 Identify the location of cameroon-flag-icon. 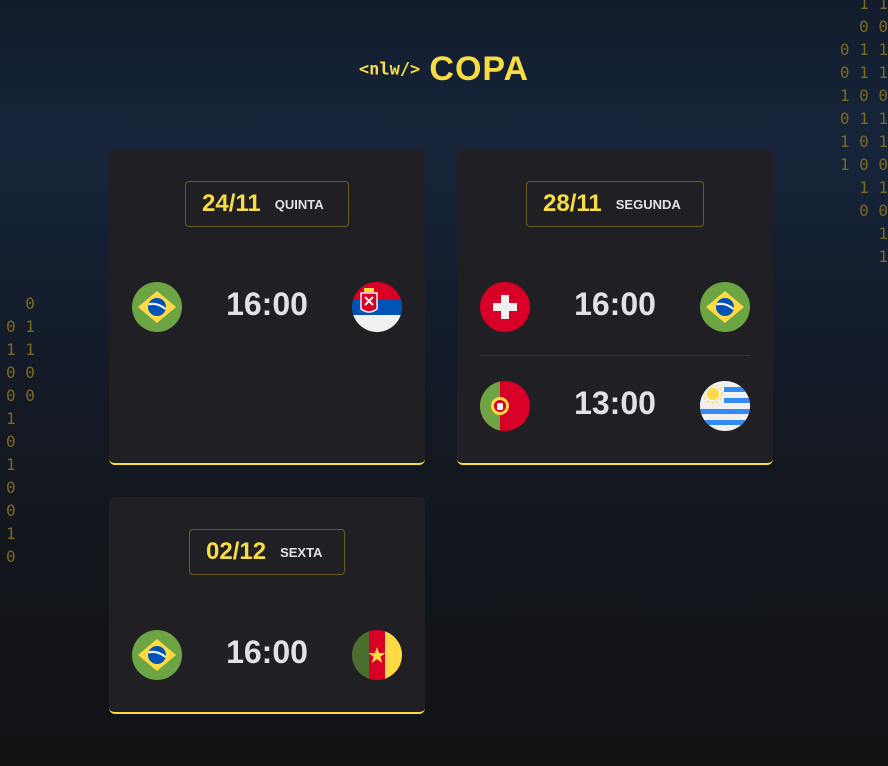
(377, 655).